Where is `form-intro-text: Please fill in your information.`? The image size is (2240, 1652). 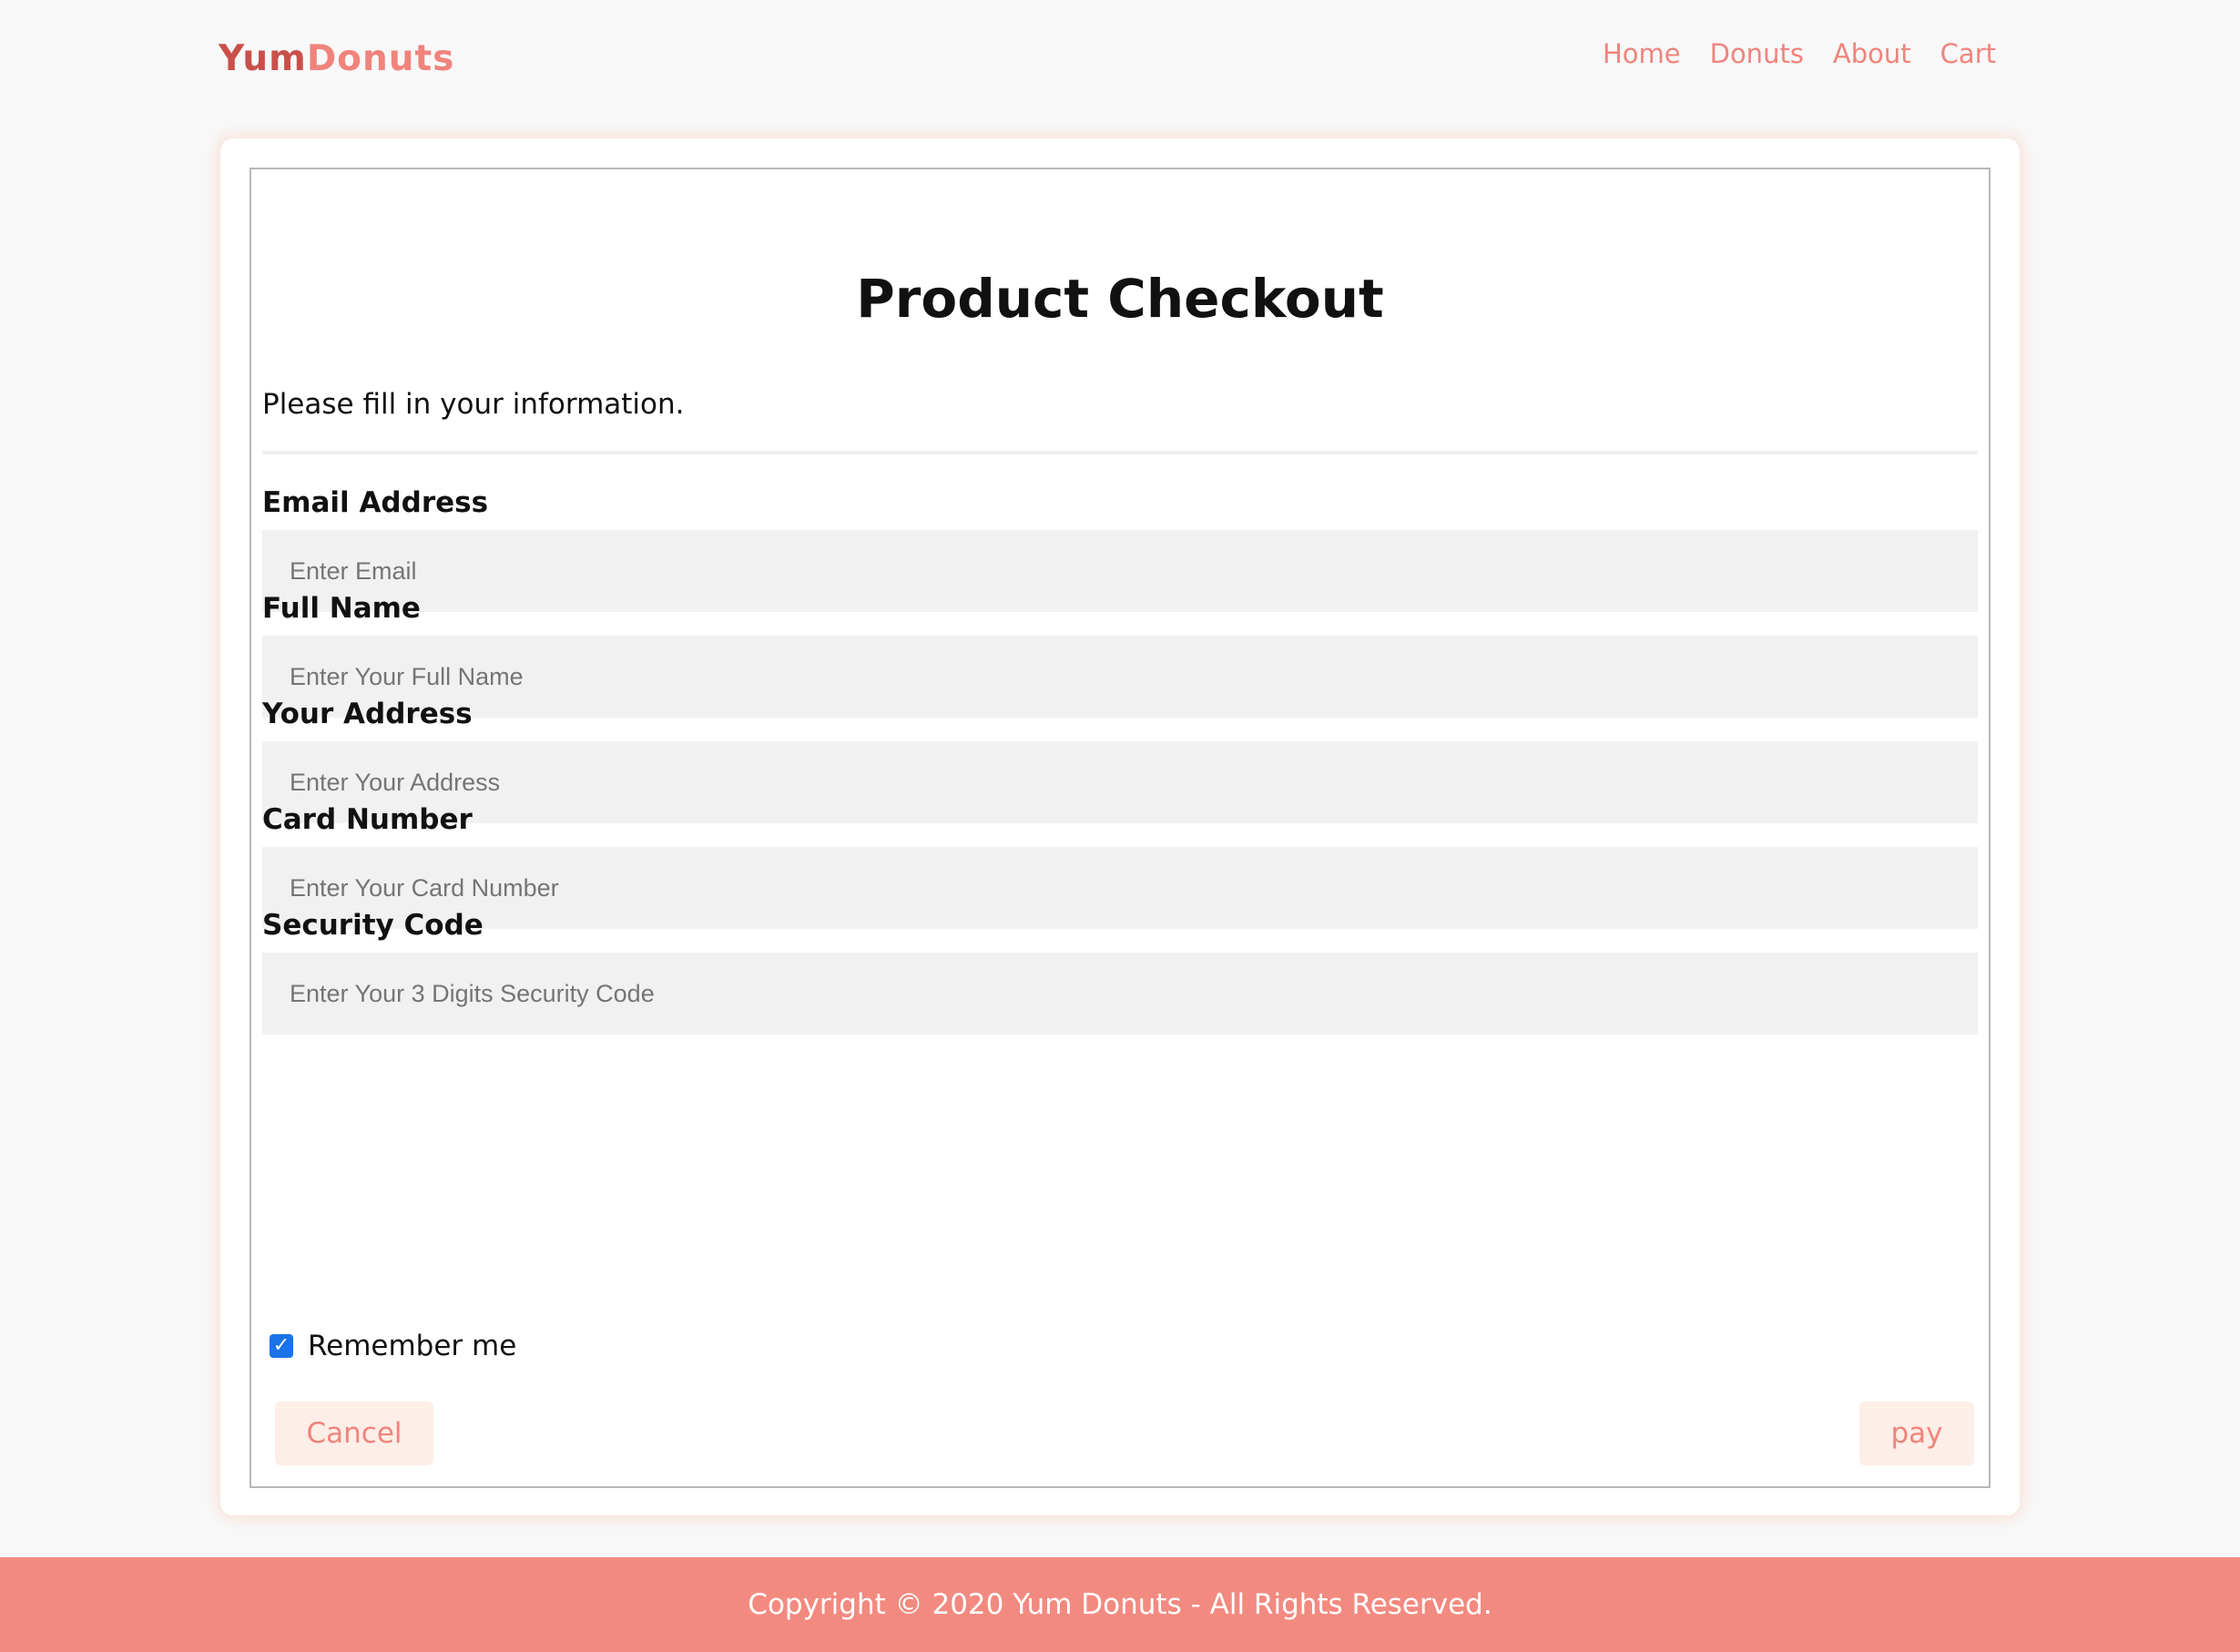
form-intro-text: Please fill in your information. is located at coordinates (473, 404).